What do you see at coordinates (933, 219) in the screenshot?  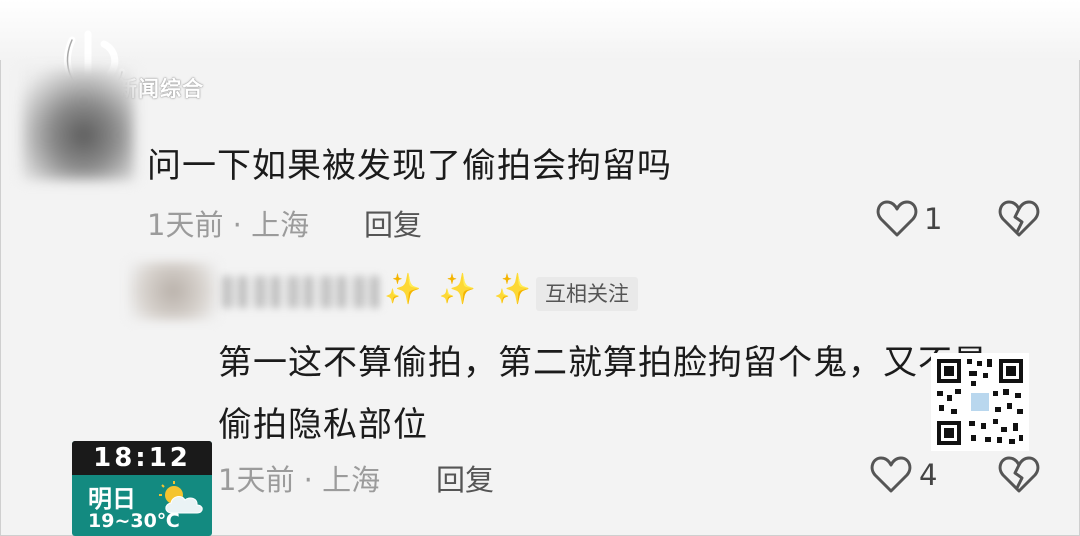 I see `like-count: 1` at bounding box center [933, 219].